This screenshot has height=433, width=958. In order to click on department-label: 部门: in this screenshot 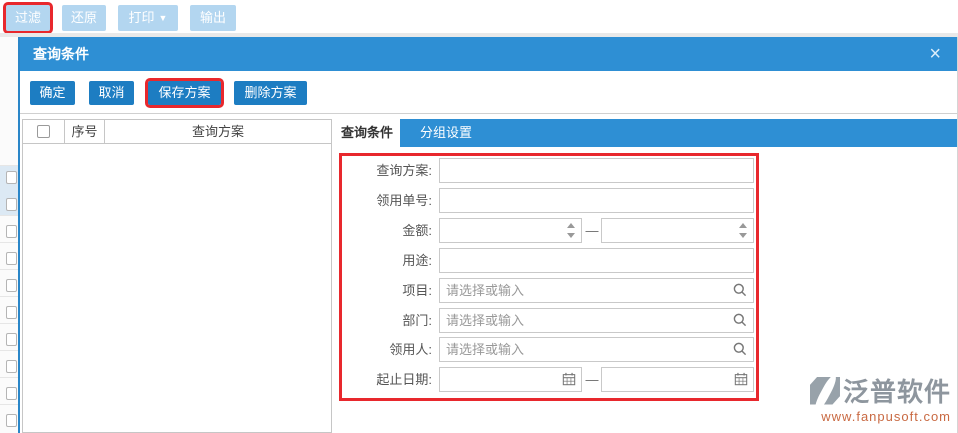, I will do `click(417, 320)`.